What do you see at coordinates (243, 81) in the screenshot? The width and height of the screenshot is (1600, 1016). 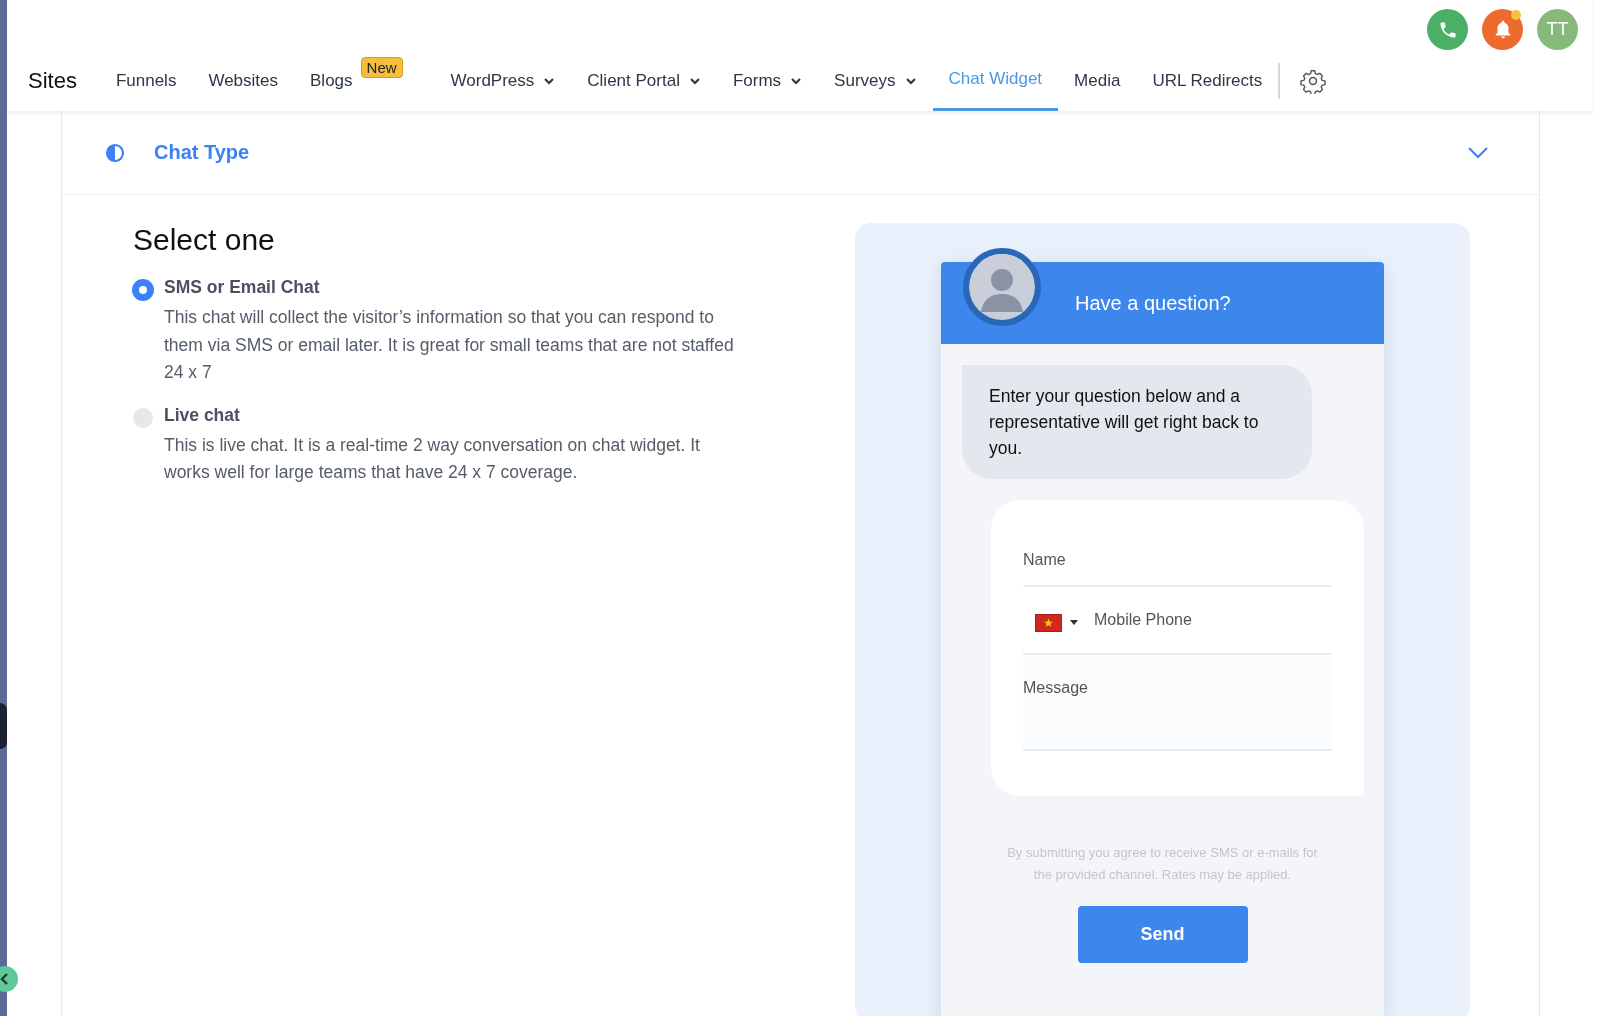 I see `nav-tab: Websites` at bounding box center [243, 81].